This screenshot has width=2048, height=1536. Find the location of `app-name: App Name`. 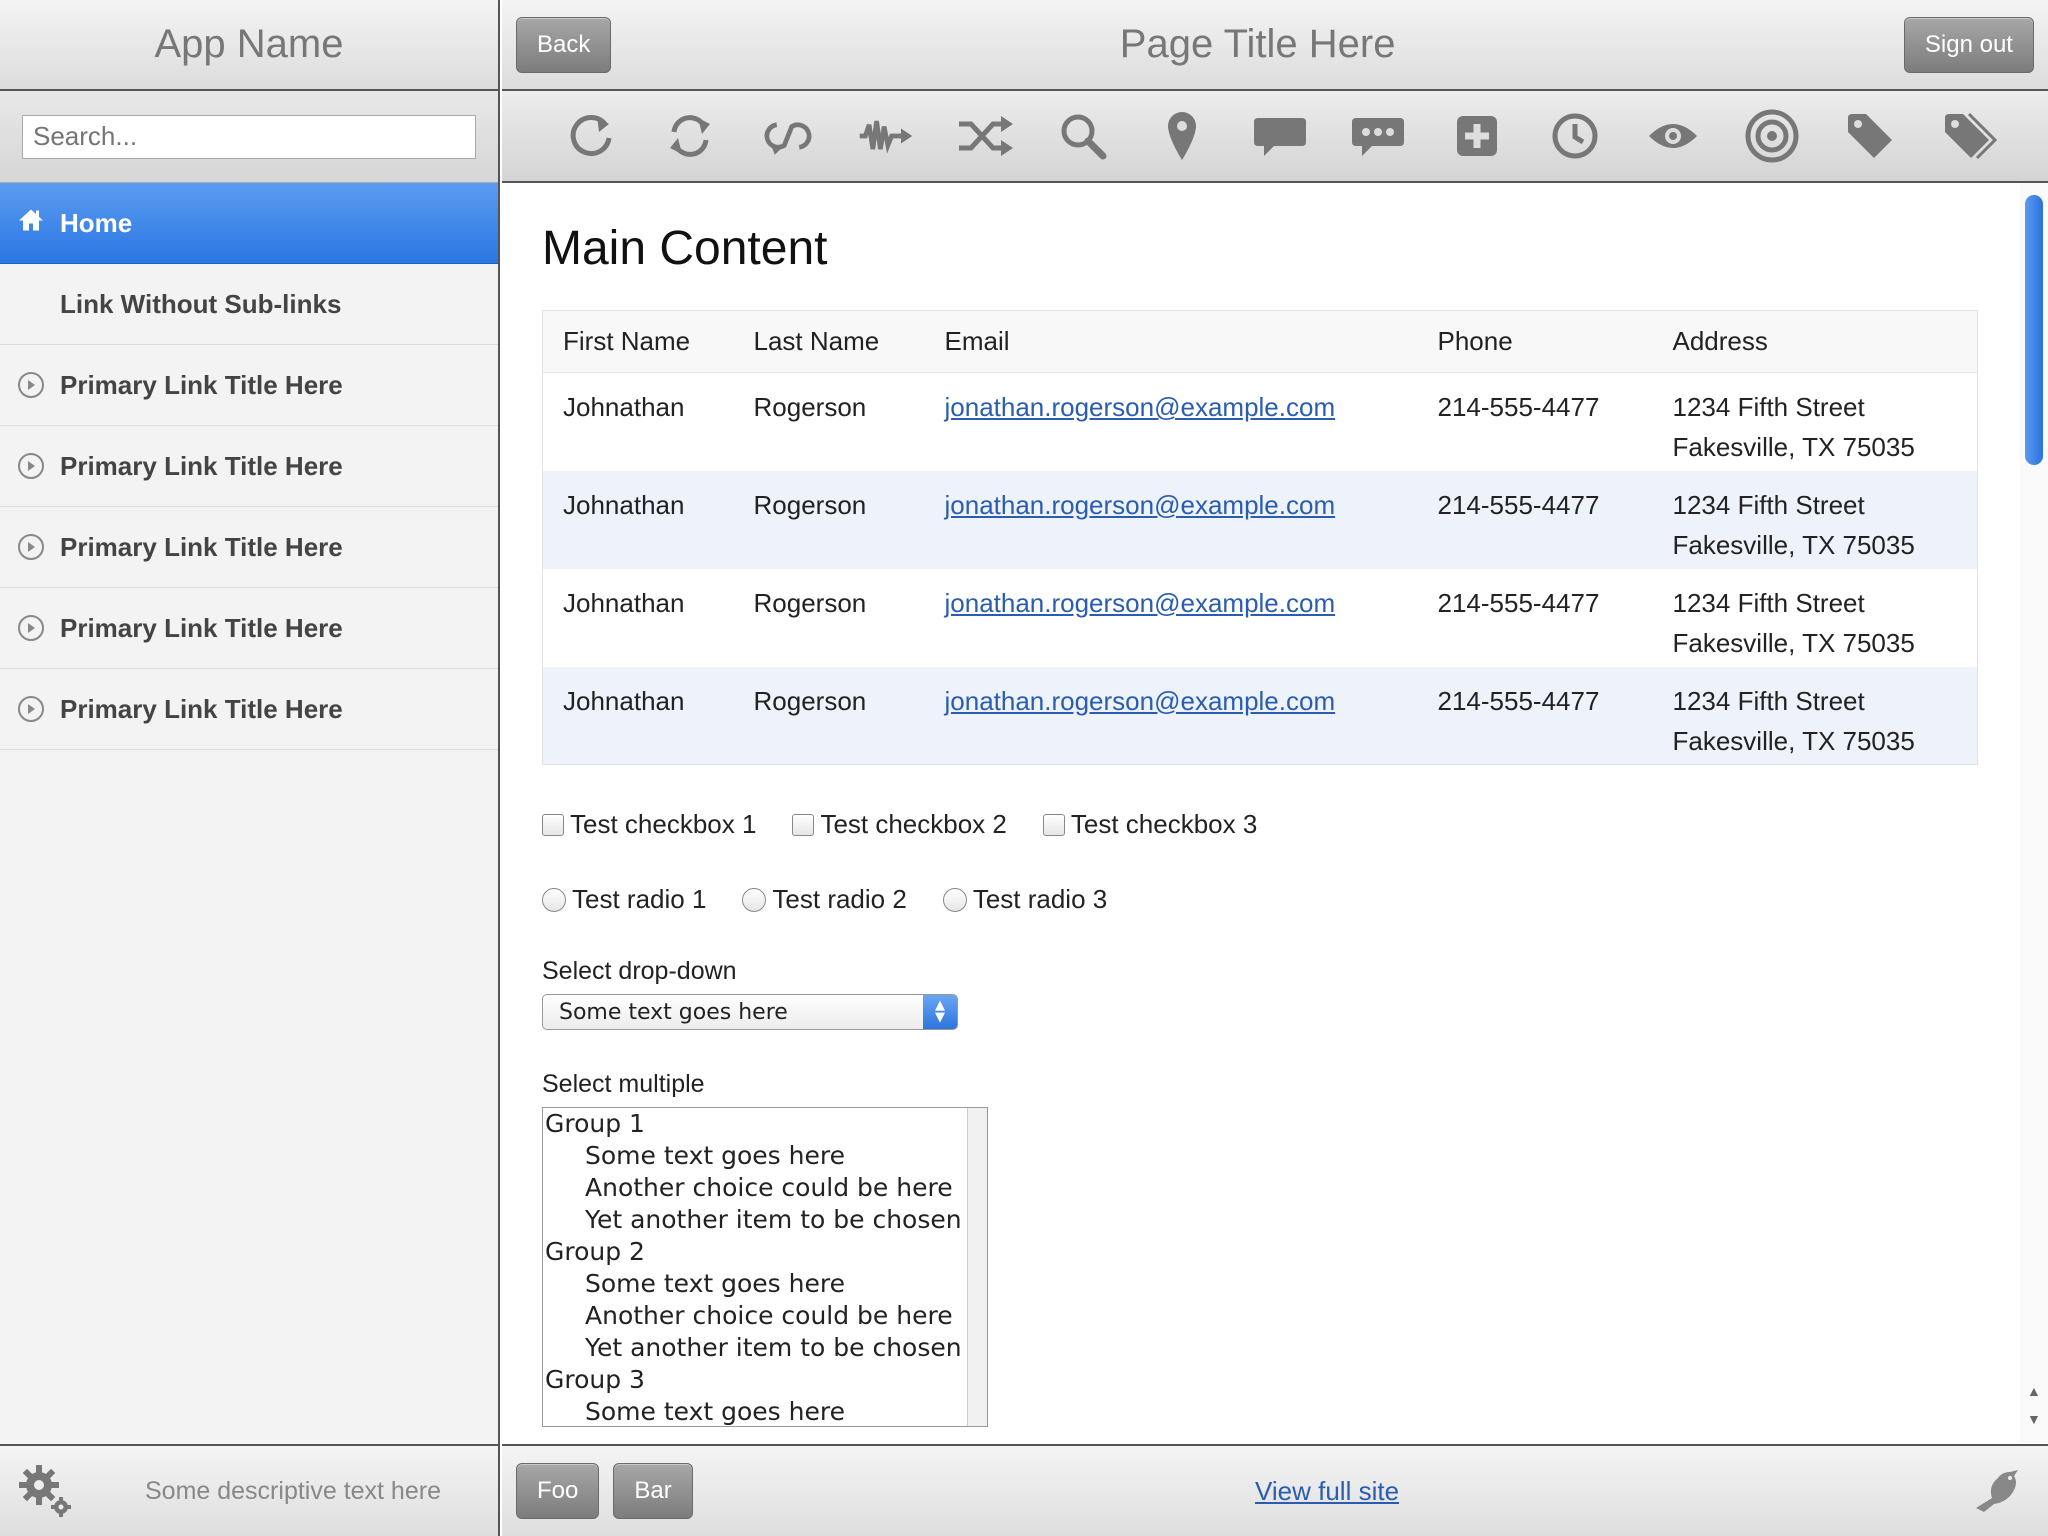

app-name: App Name is located at coordinates (249, 44).